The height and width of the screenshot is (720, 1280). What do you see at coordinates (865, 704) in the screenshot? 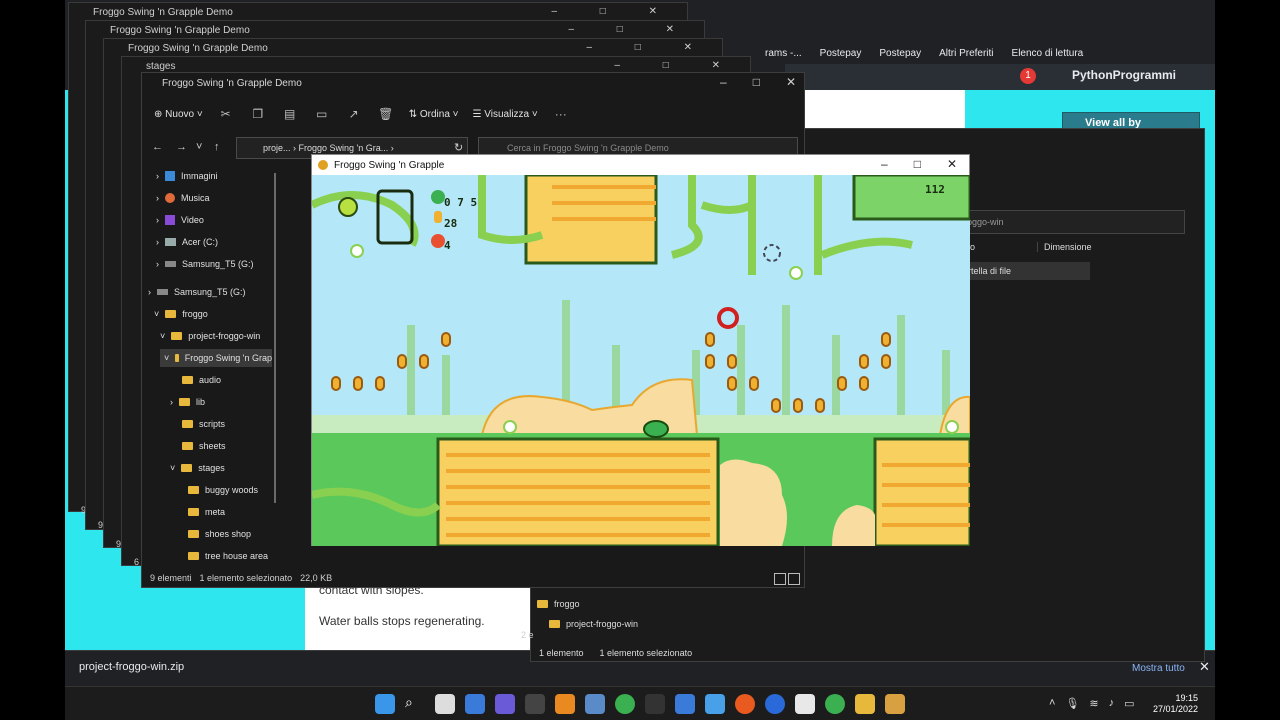
I see `file-explorer-icon` at bounding box center [865, 704].